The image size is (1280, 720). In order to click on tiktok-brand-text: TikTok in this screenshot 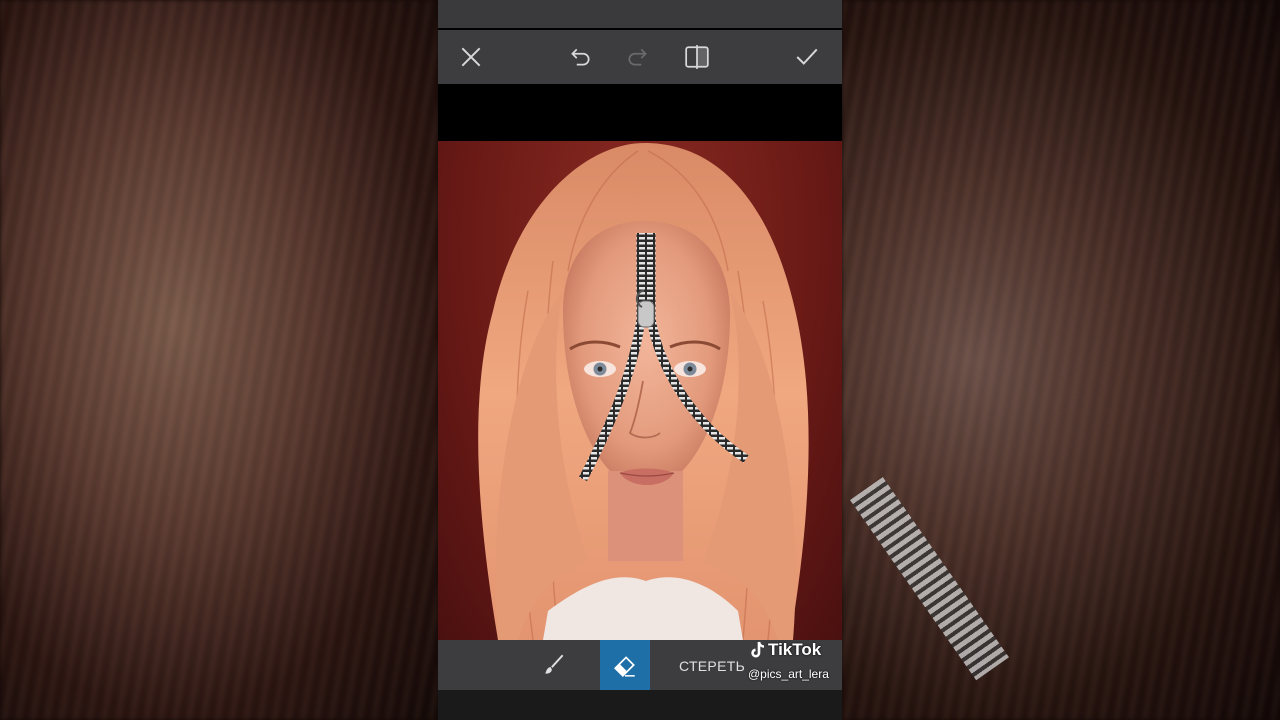, I will do `click(795, 649)`.